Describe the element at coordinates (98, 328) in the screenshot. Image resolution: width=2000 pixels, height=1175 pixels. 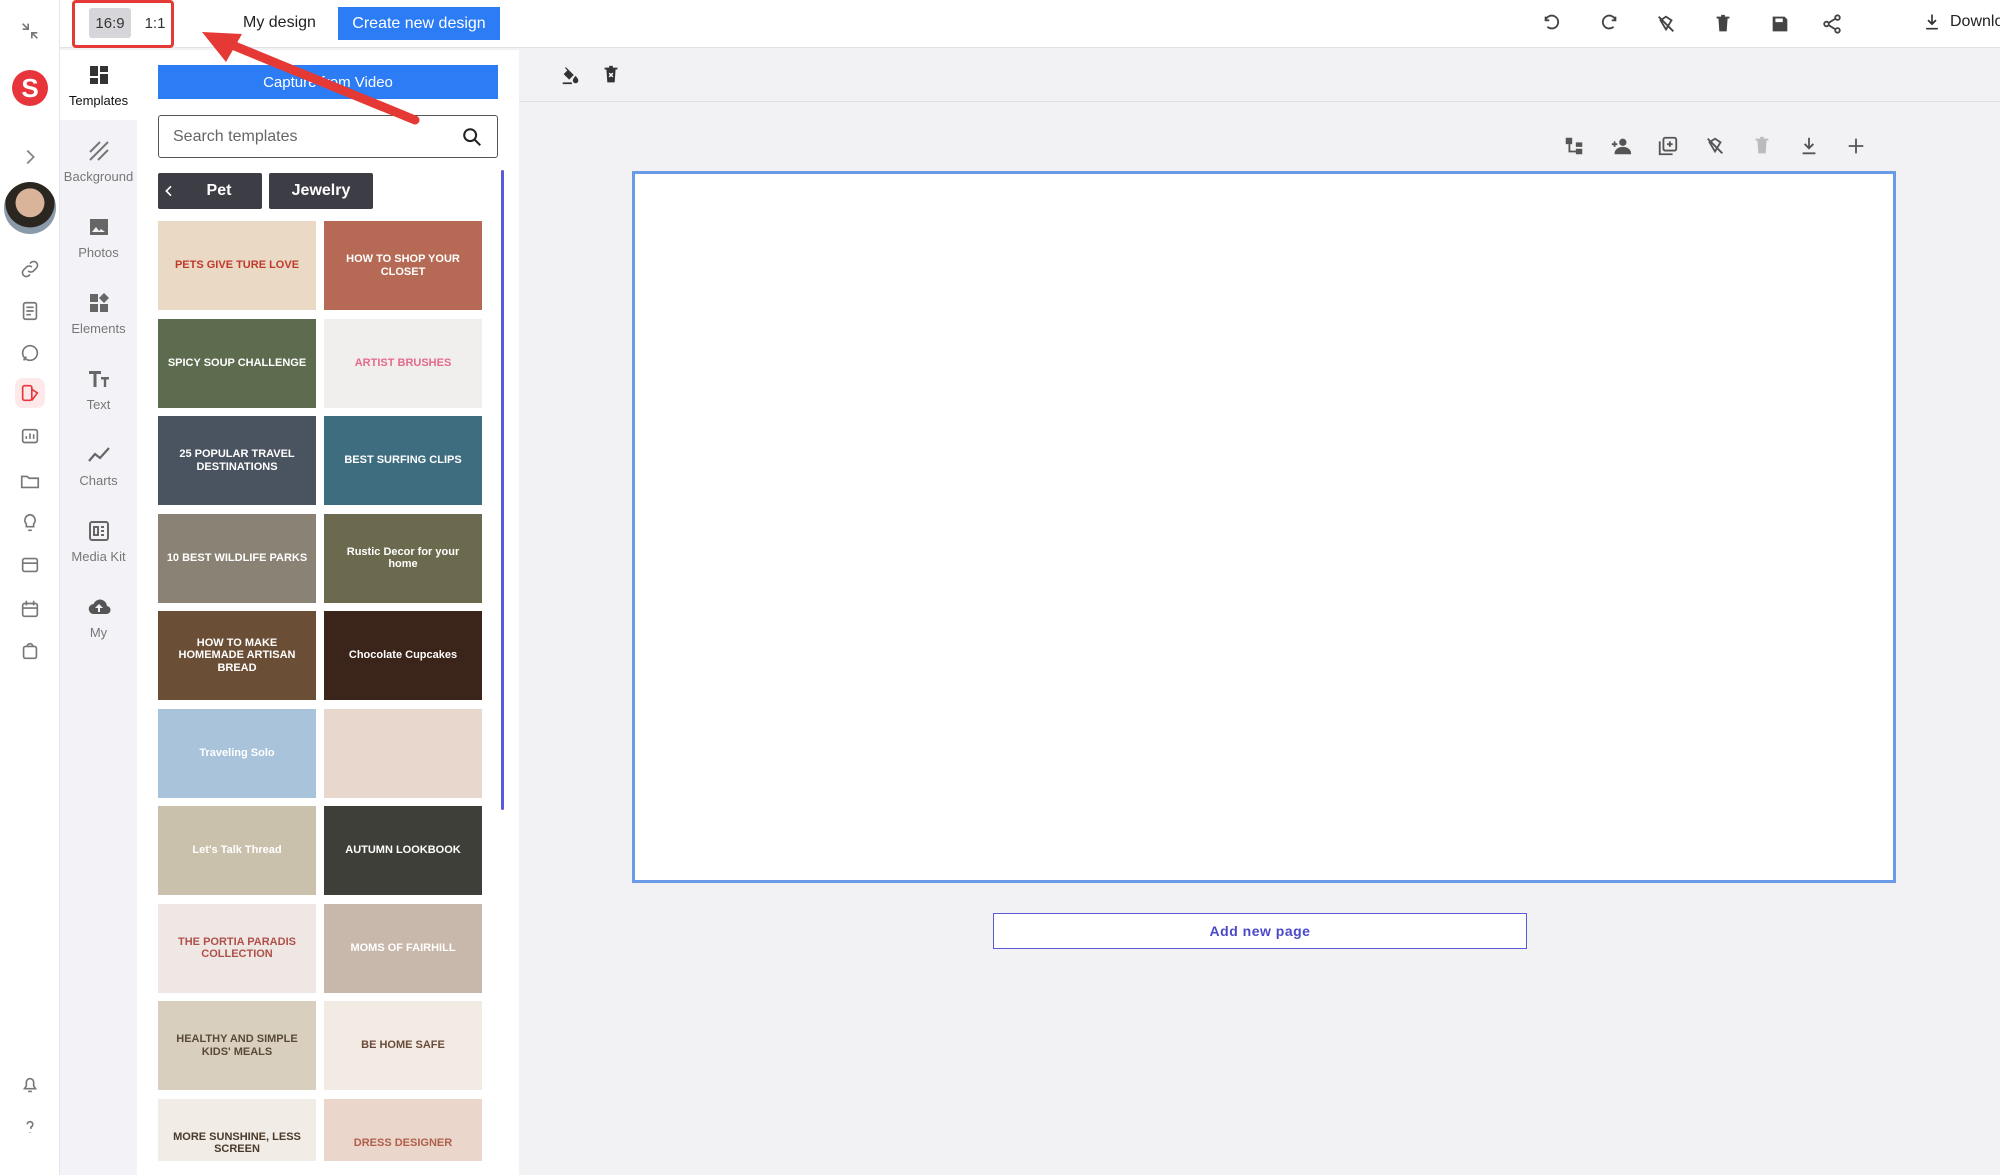
I see `category-label: Elements` at that location.